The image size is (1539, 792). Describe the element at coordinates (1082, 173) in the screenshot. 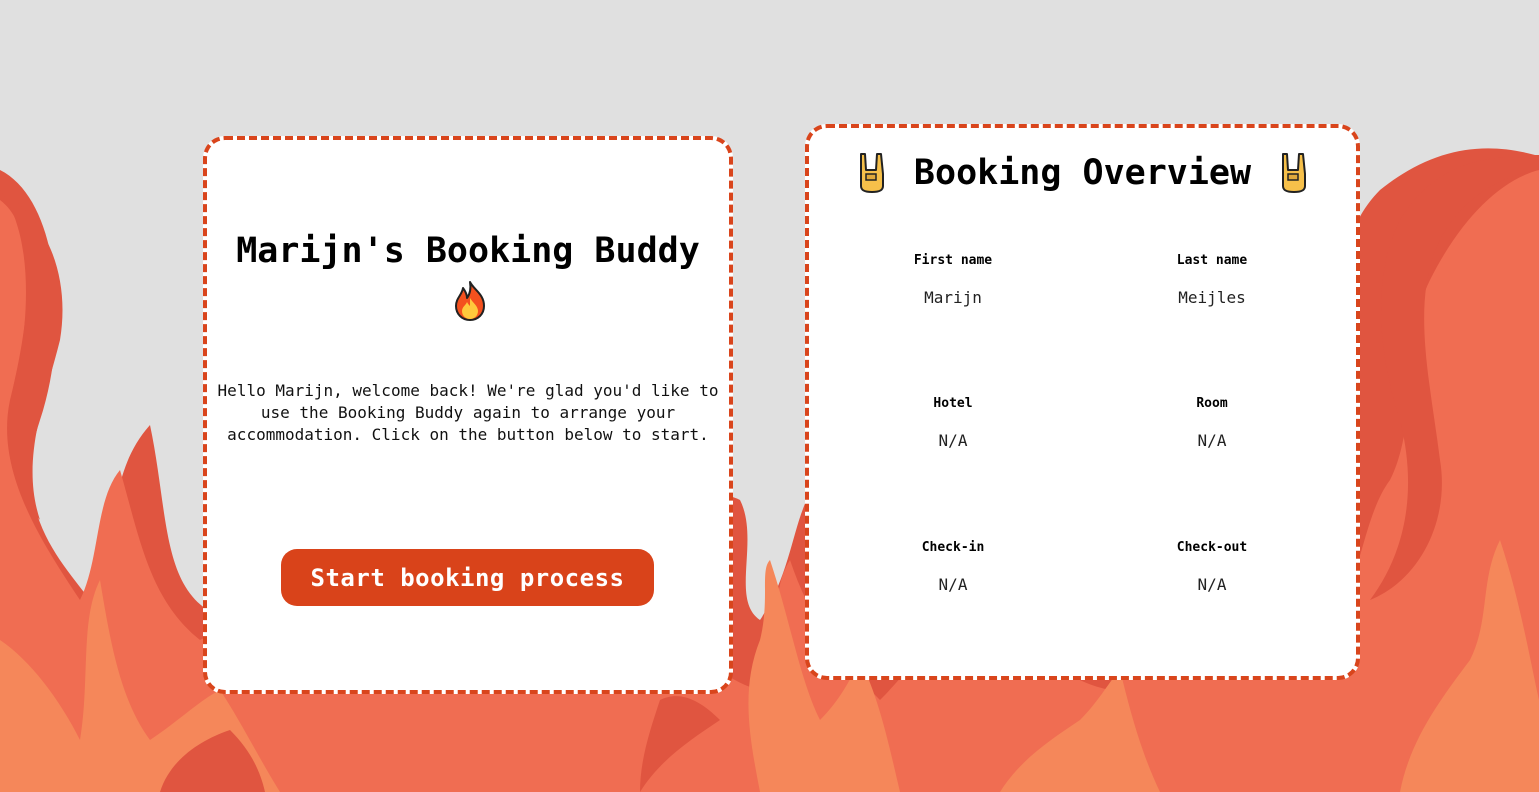

I see `overview-title: Booking Overview` at that location.